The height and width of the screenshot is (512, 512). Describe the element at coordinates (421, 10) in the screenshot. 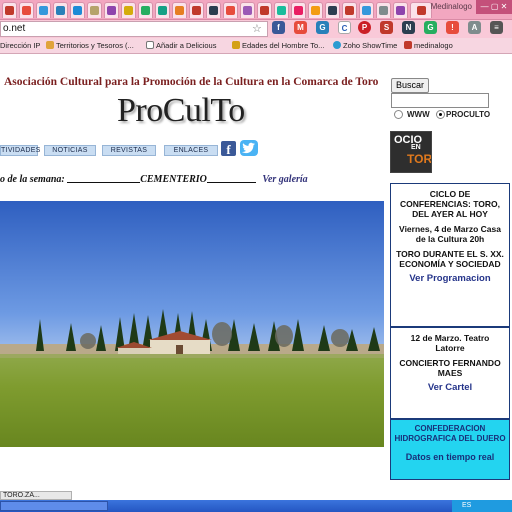

I see `browser-tab-active` at that location.